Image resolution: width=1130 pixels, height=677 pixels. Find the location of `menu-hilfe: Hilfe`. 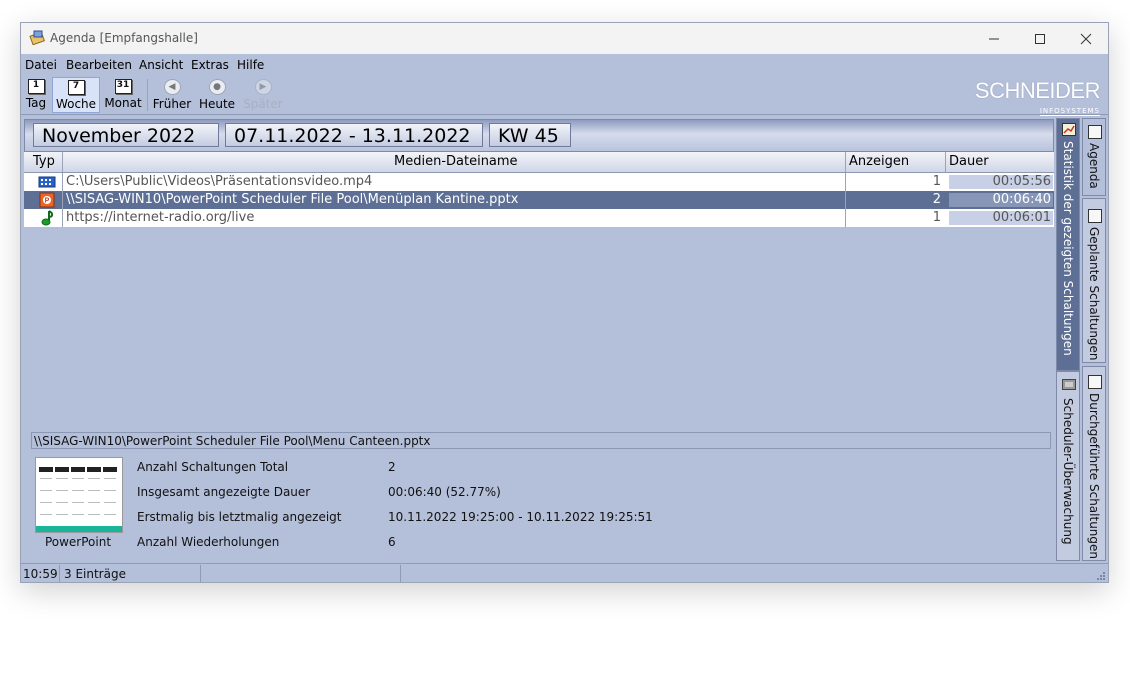

menu-hilfe: Hilfe is located at coordinates (250, 65).